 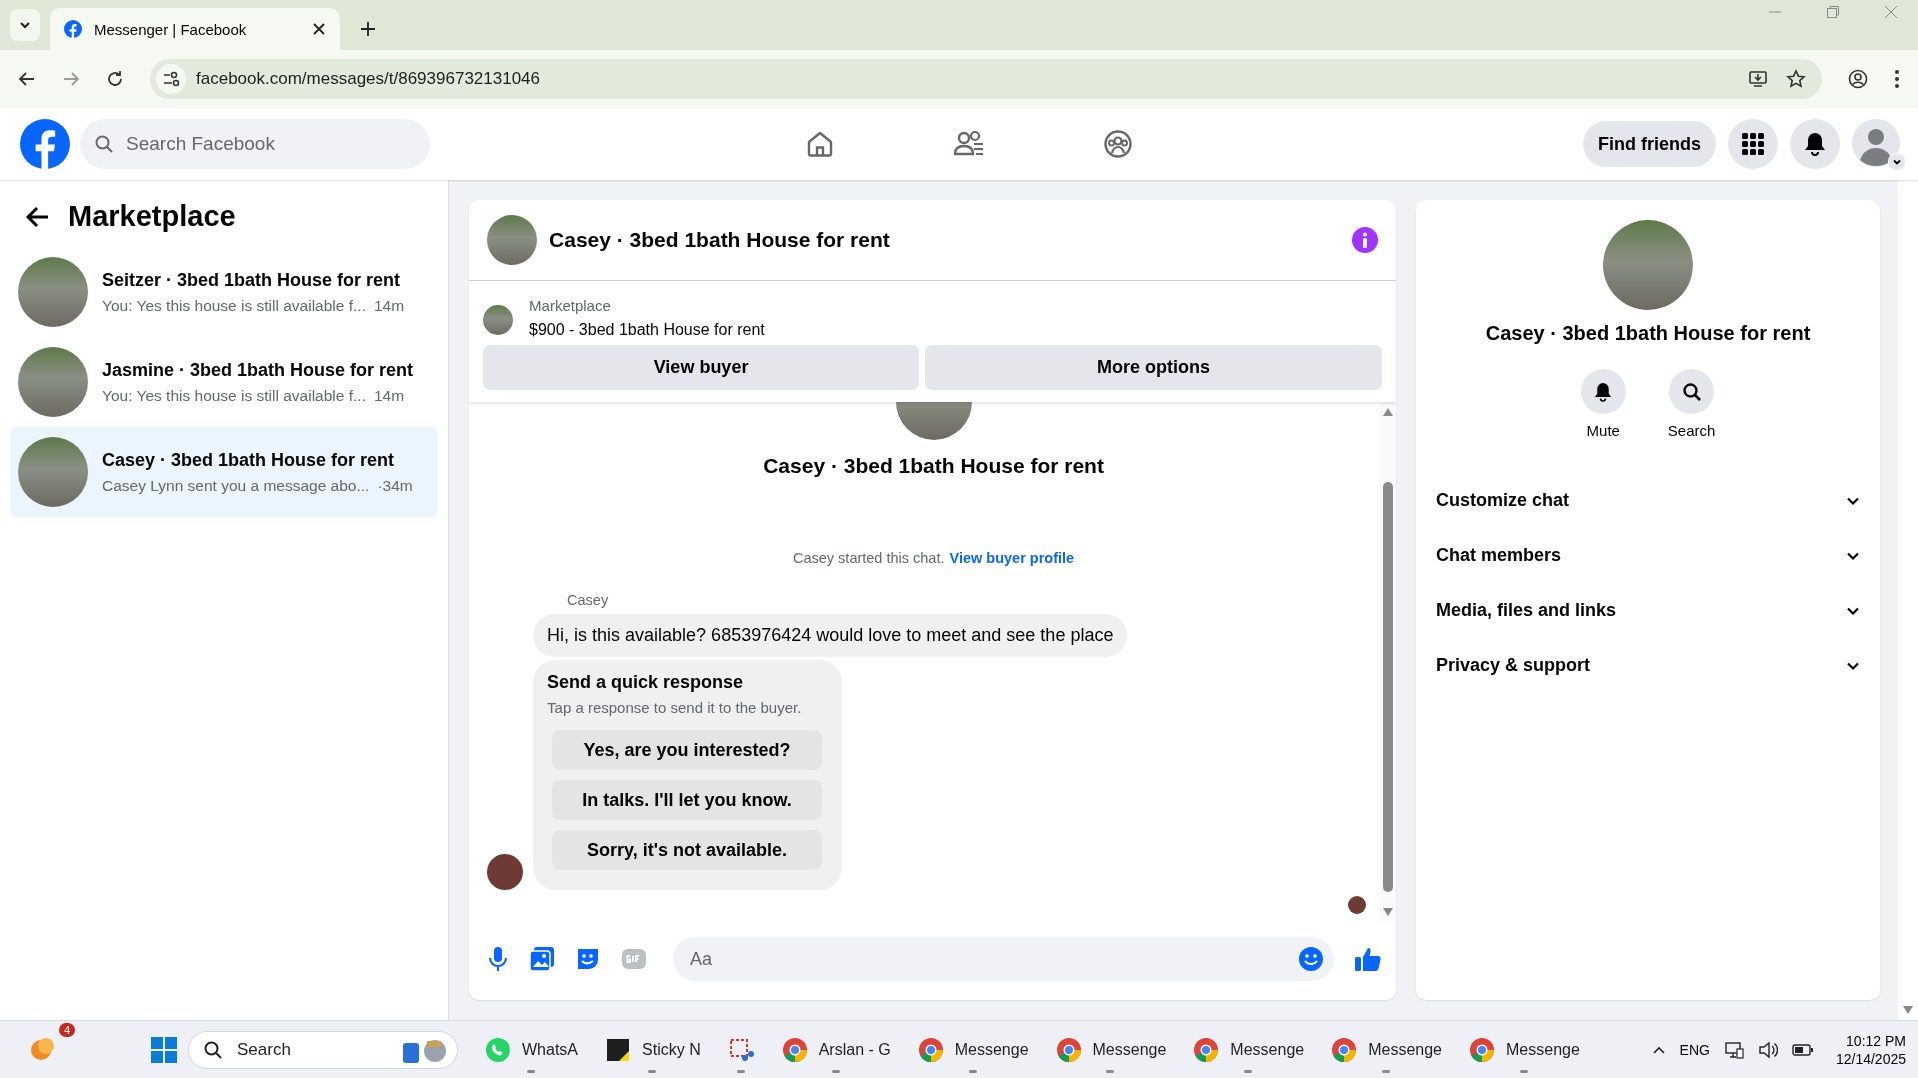 I want to click on profile-icon, so click(x=1858, y=79).